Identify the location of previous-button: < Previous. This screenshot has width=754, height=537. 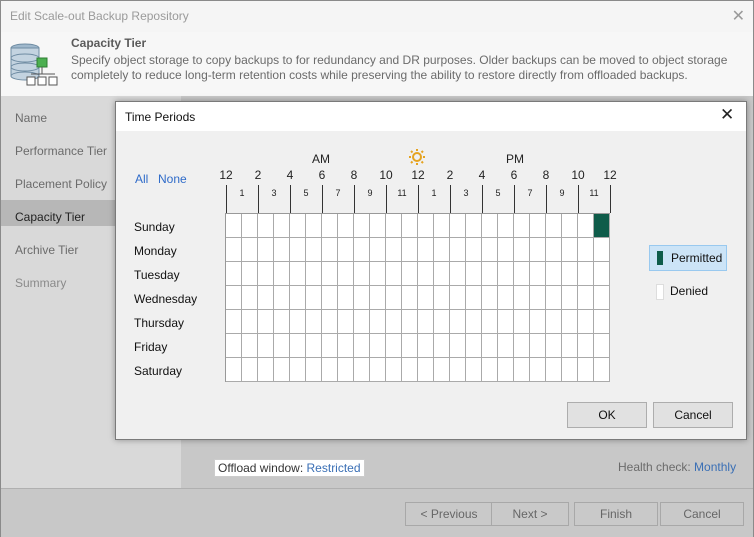
(449, 514).